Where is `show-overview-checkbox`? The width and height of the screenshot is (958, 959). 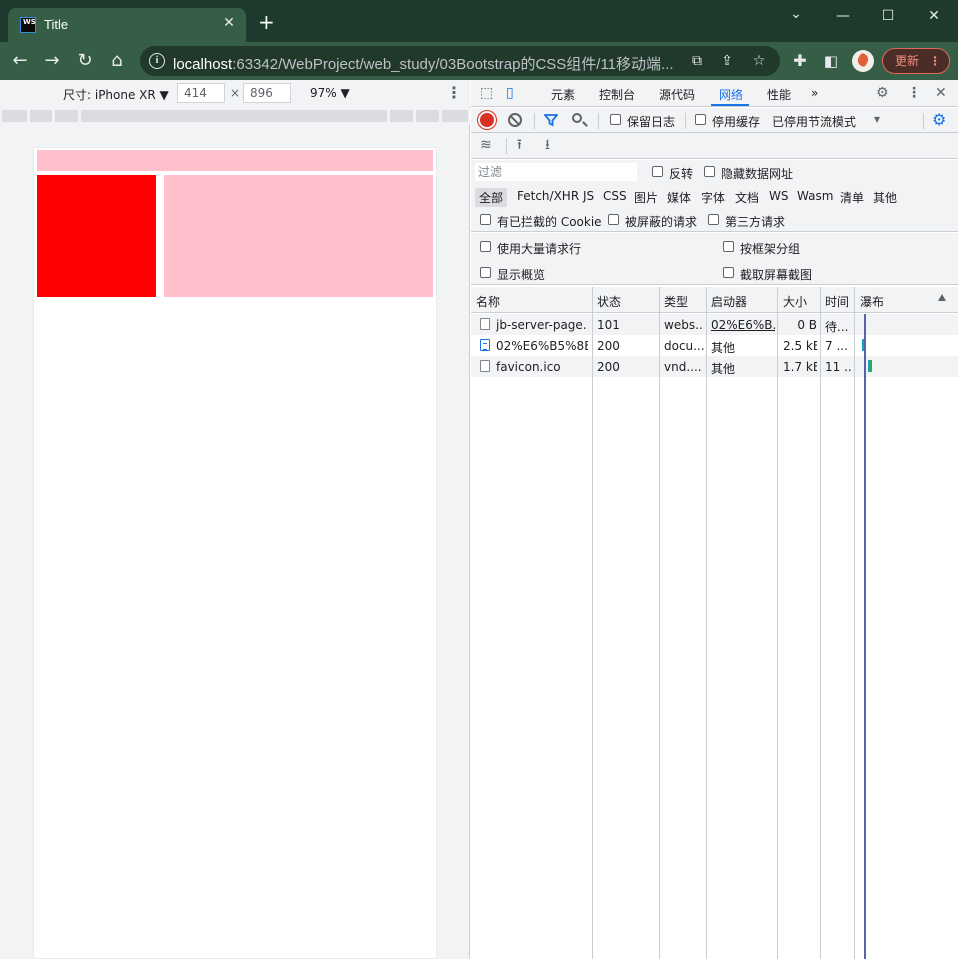
show-overview-checkbox is located at coordinates (485, 272).